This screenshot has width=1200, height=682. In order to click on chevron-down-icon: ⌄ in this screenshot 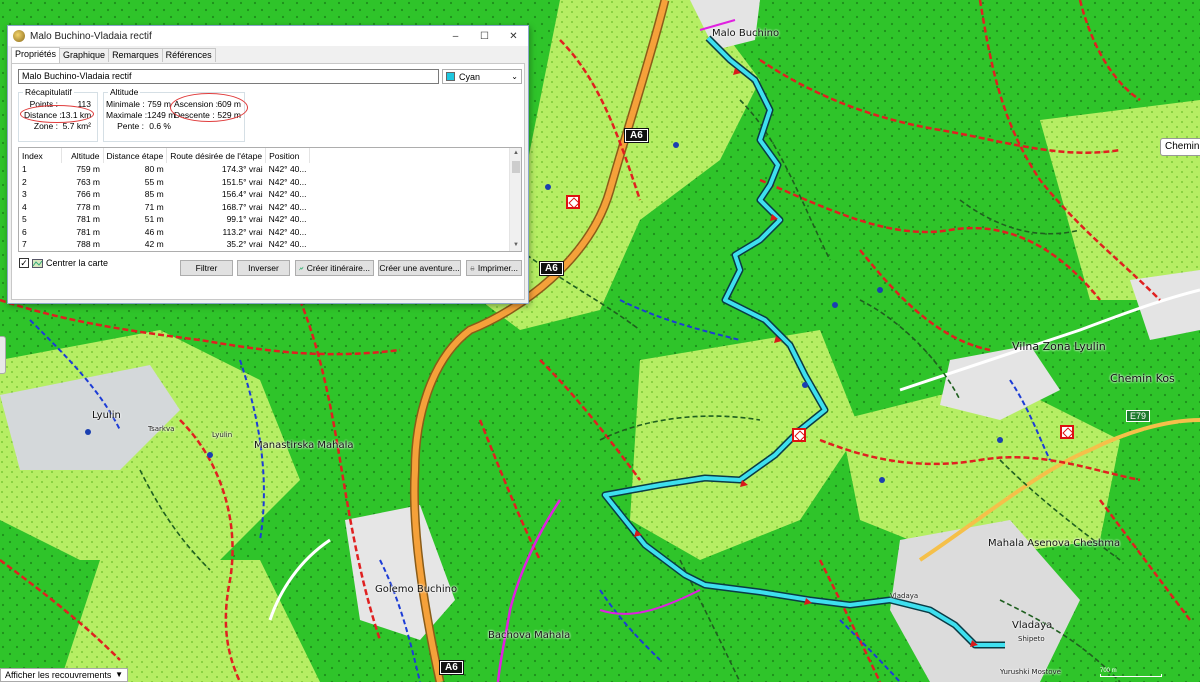, I will do `click(514, 76)`.